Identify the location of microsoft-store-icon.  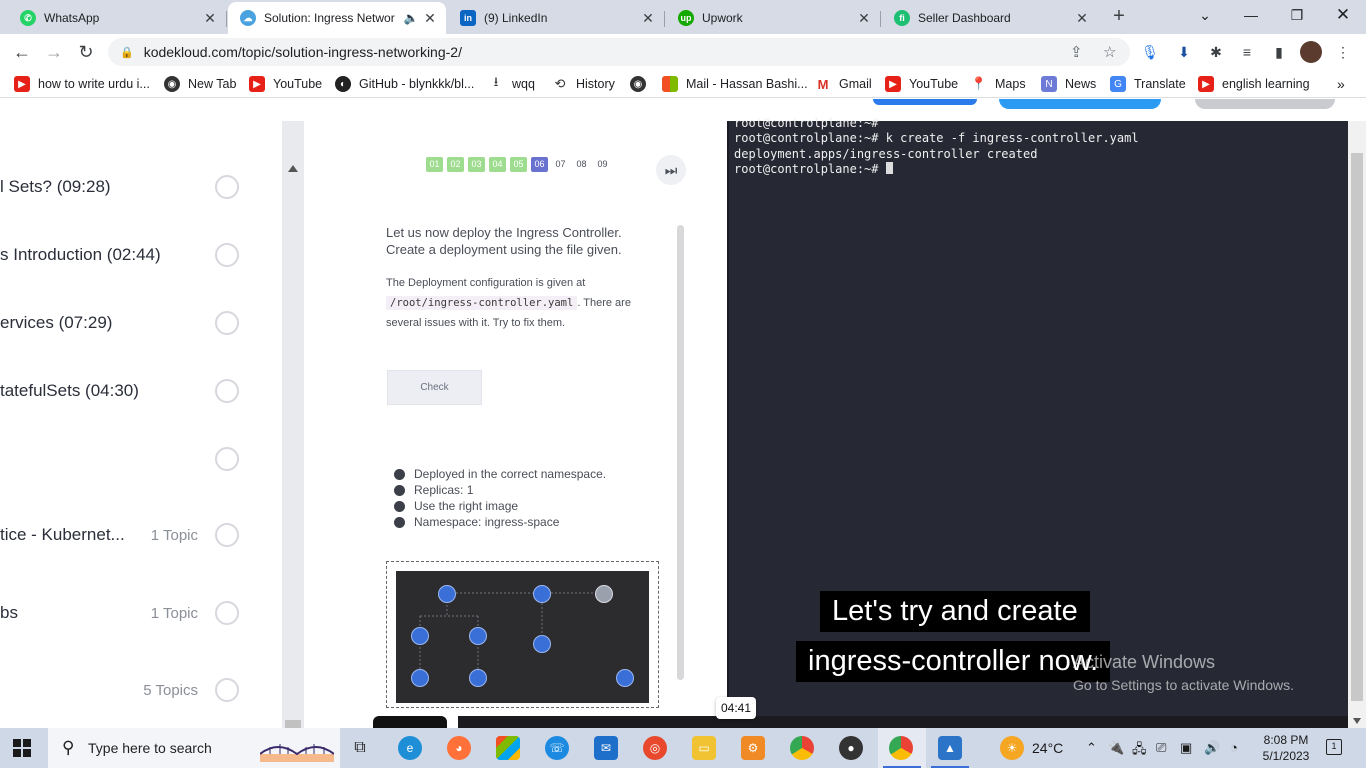
(508, 748).